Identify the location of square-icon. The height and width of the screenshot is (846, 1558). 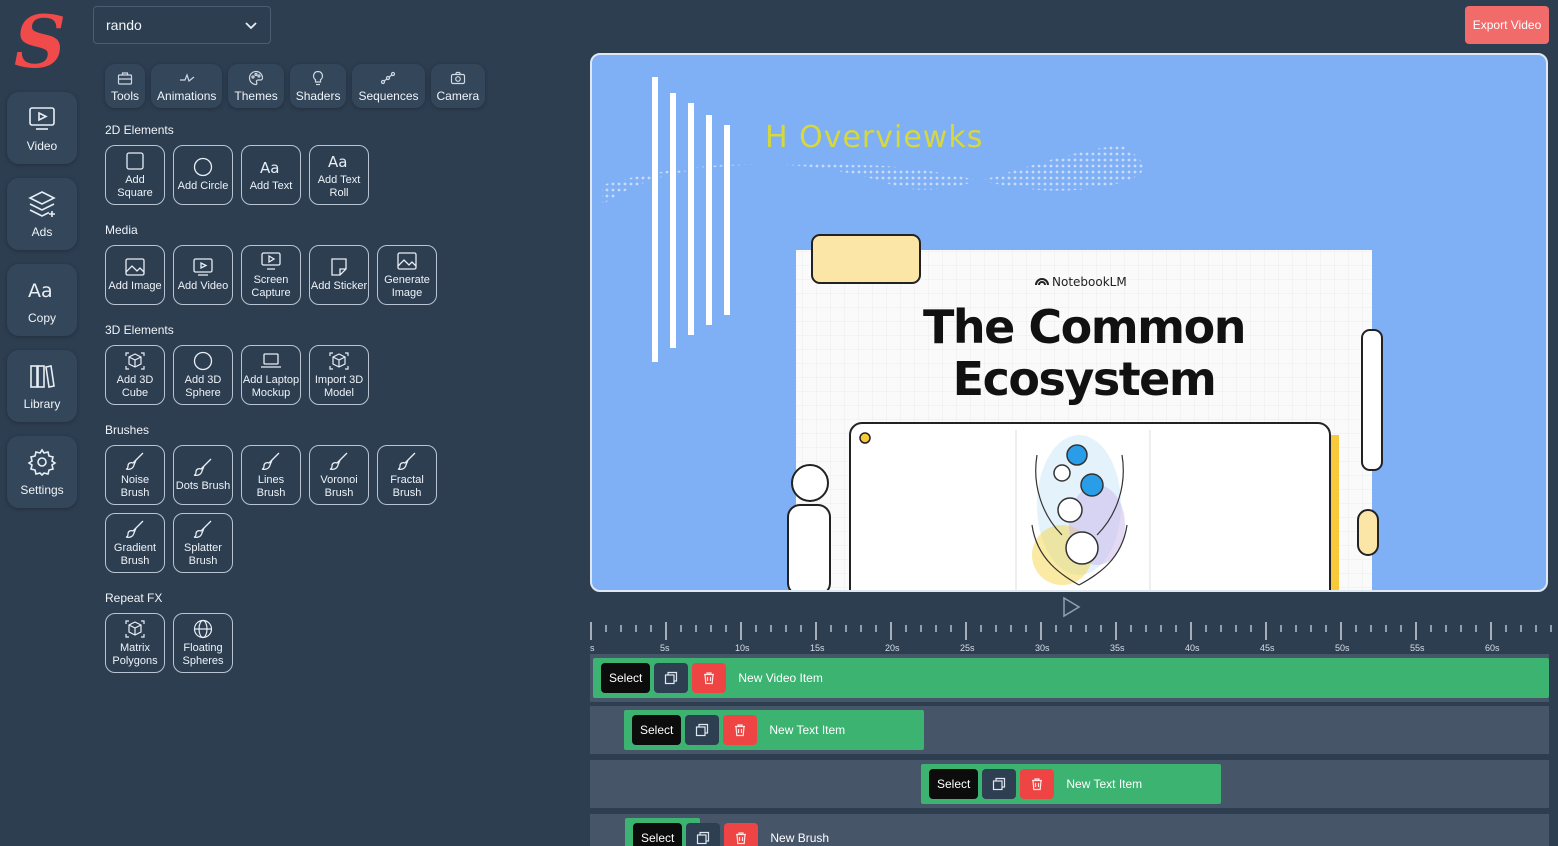
(135, 160).